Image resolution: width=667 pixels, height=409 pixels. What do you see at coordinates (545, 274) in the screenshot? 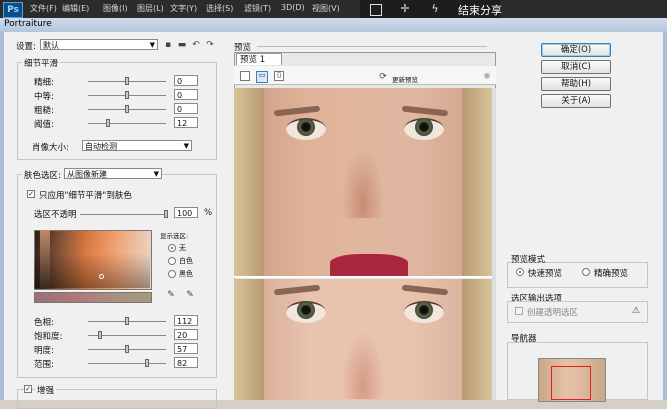
I see `preview-mode-option-label-0: 快速预览` at bounding box center [545, 274].